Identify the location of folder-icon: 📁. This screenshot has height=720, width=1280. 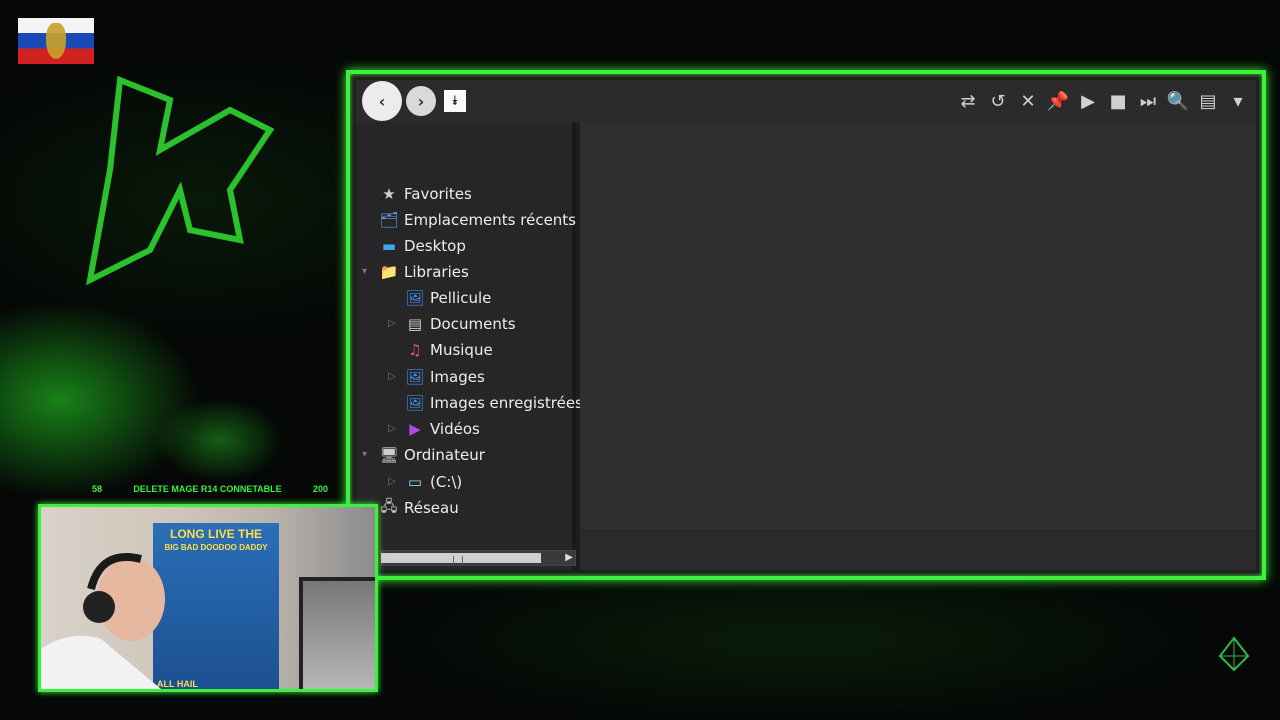
(389, 272).